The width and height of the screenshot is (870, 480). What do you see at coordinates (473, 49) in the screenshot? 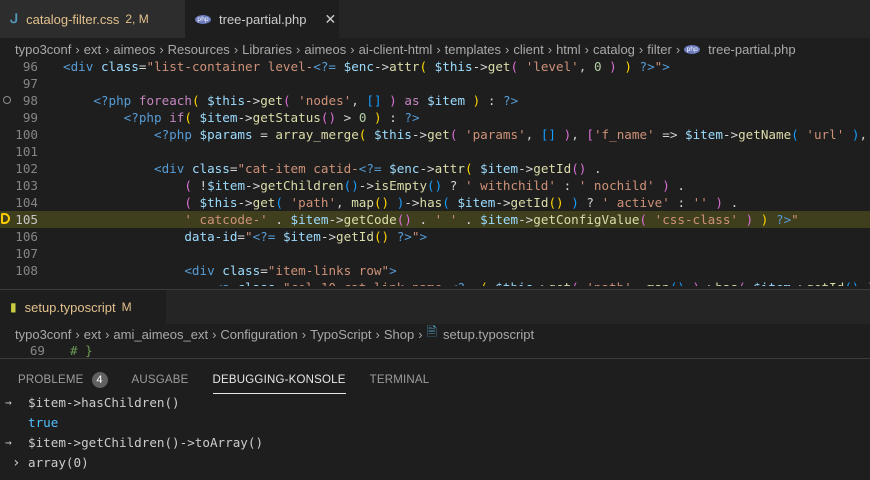
I see `breadcrumb-item: templates` at bounding box center [473, 49].